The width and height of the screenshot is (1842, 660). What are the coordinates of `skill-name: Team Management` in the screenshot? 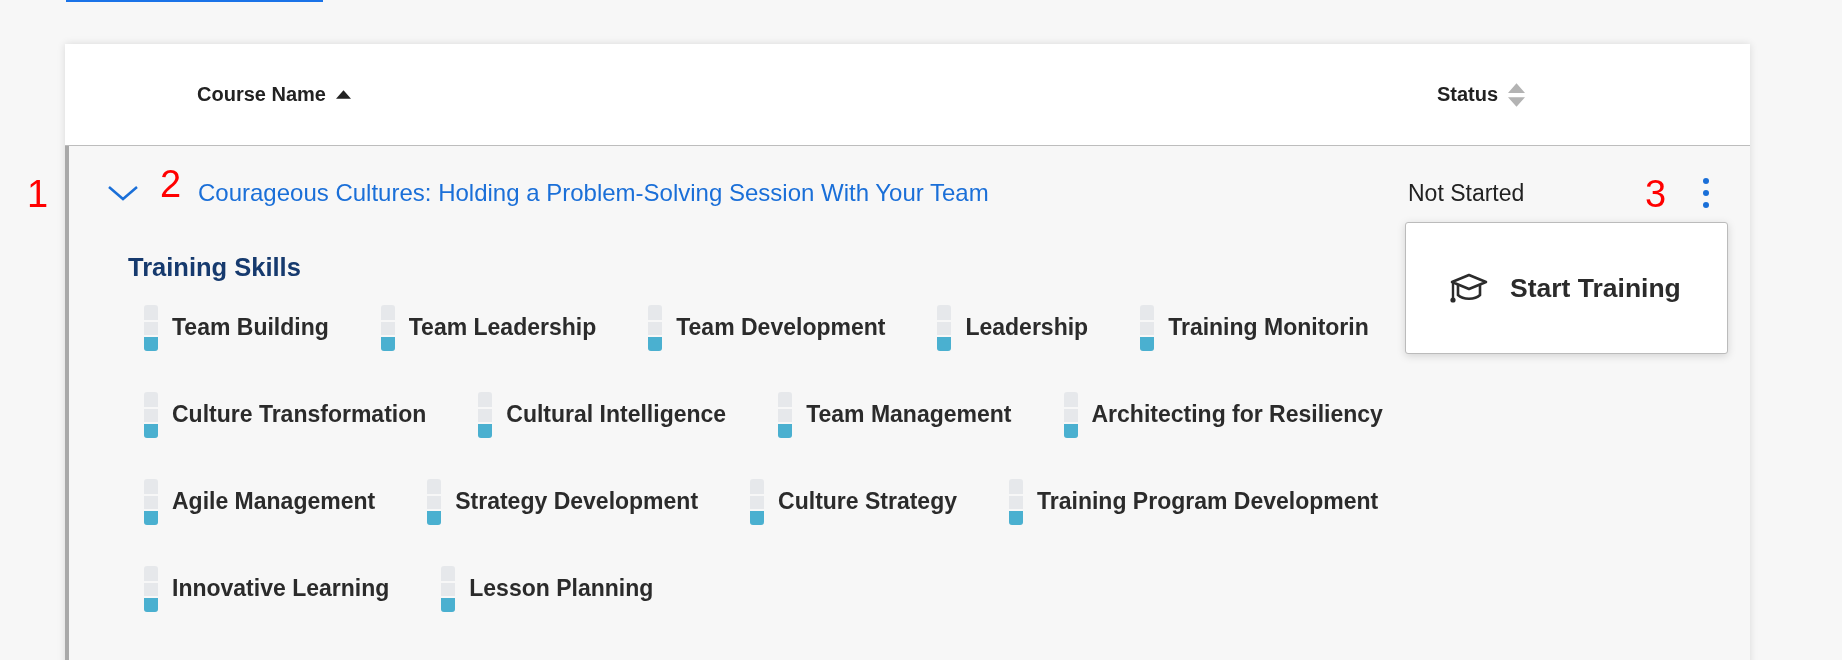 It's located at (909, 414).